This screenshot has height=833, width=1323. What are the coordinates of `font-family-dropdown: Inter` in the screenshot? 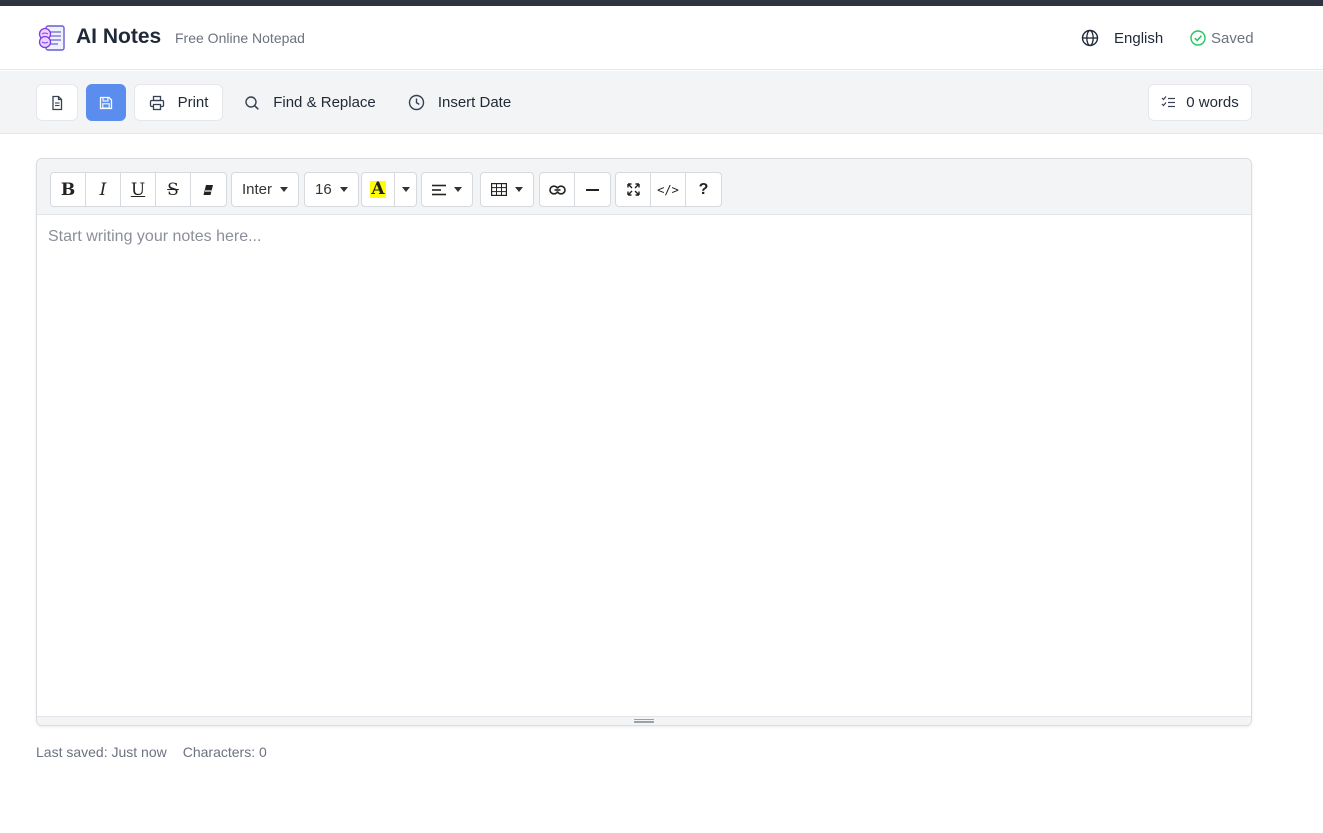 It's located at (265, 189).